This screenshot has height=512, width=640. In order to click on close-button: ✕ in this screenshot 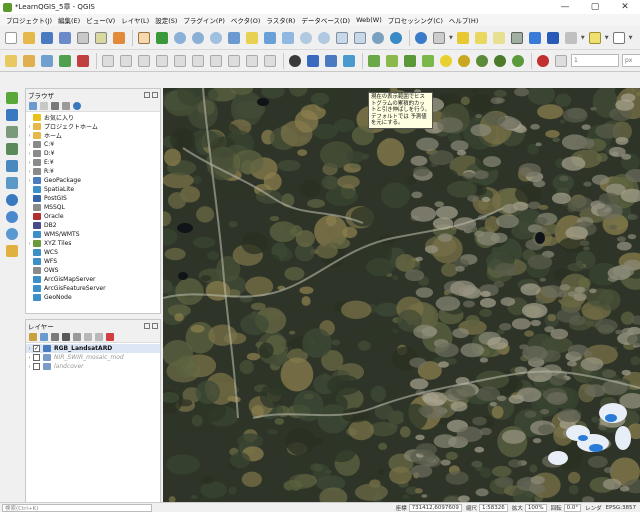, I will do `click(625, 7)`.